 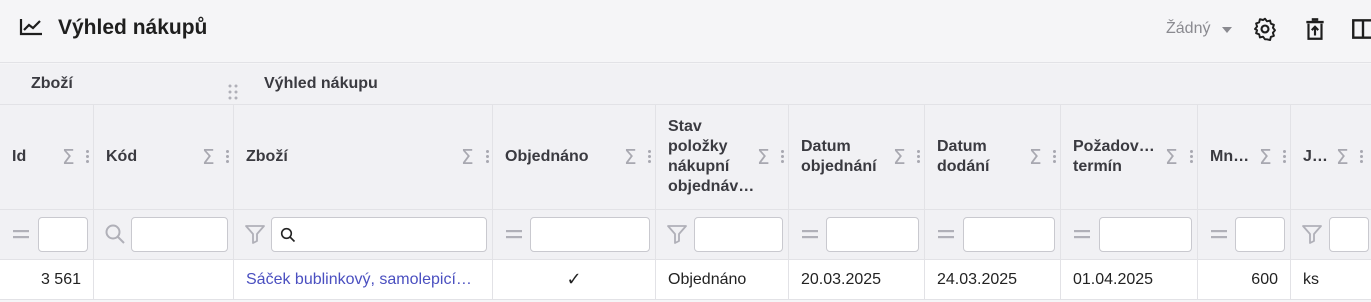 What do you see at coordinates (1227, 30) in the screenshot?
I see `chevron-down-icon` at bounding box center [1227, 30].